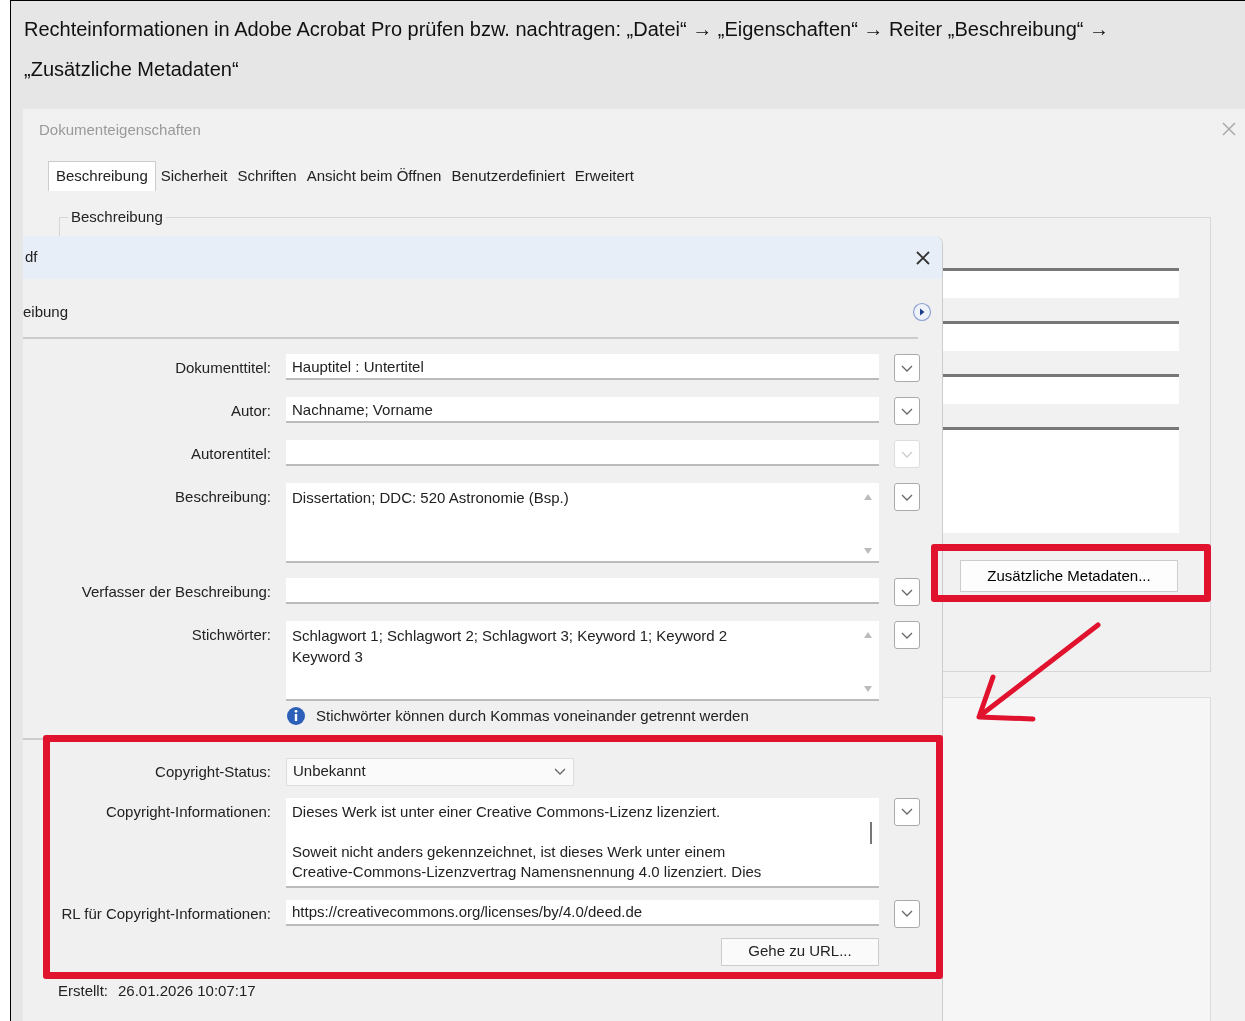 This screenshot has width=1245, height=1021. Describe the element at coordinates (230, 454) in the screenshot. I see `field-label: Autorentitel:` at that location.